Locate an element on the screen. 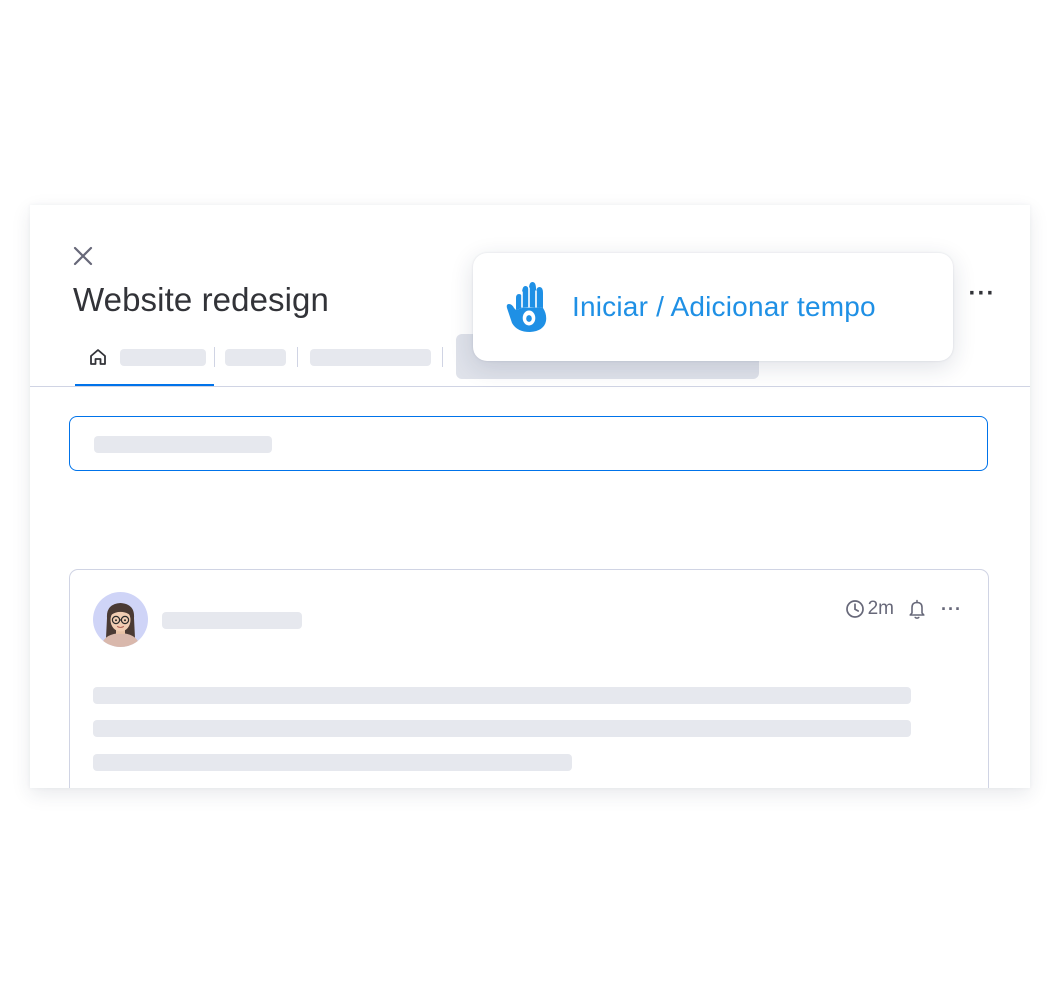 This screenshot has width=1060, height=1000. update-more-button: ··· is located at coordinates (951, 609).